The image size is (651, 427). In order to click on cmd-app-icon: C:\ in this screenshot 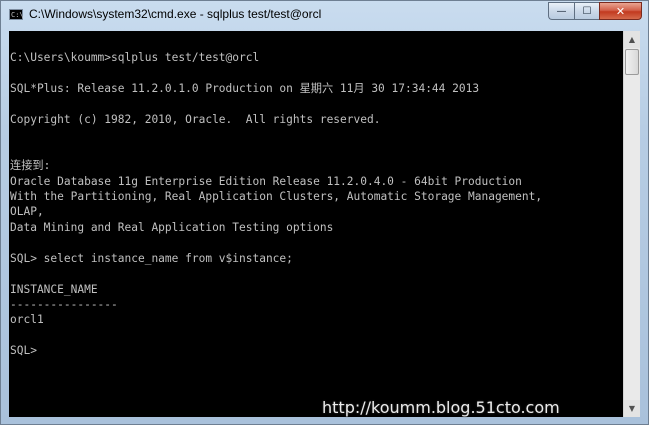, I will do `click(16, 14)`.